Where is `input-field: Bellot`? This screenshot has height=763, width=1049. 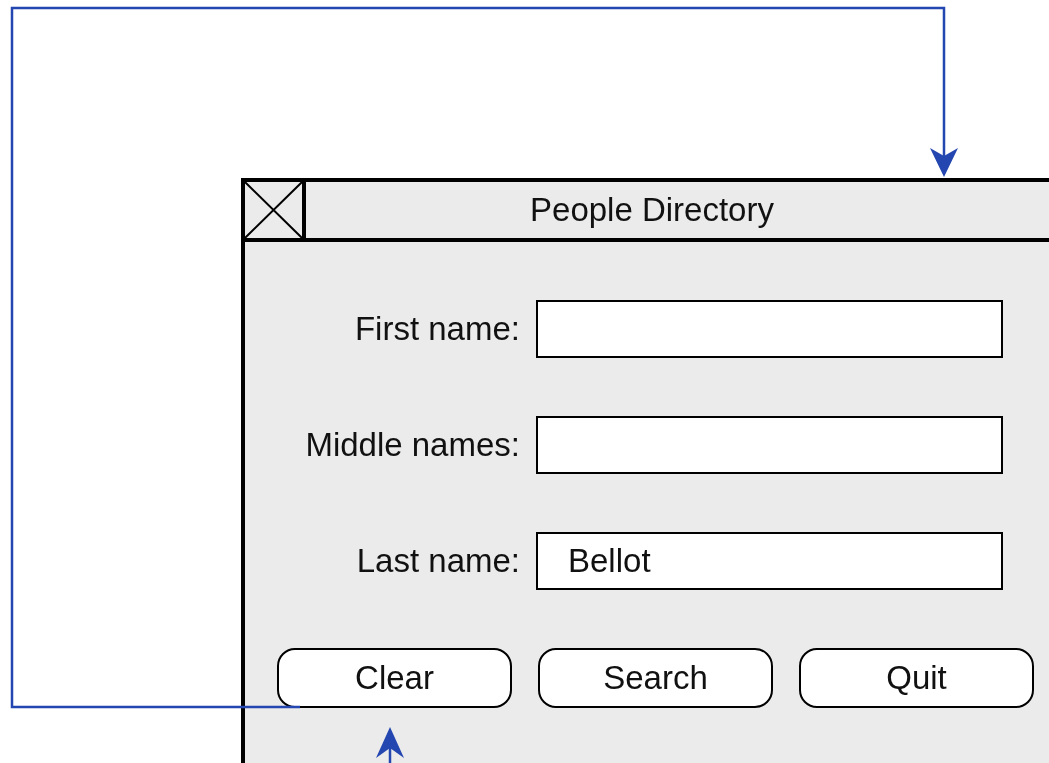
input-field: Bellot is located at coordinates (769, 561).